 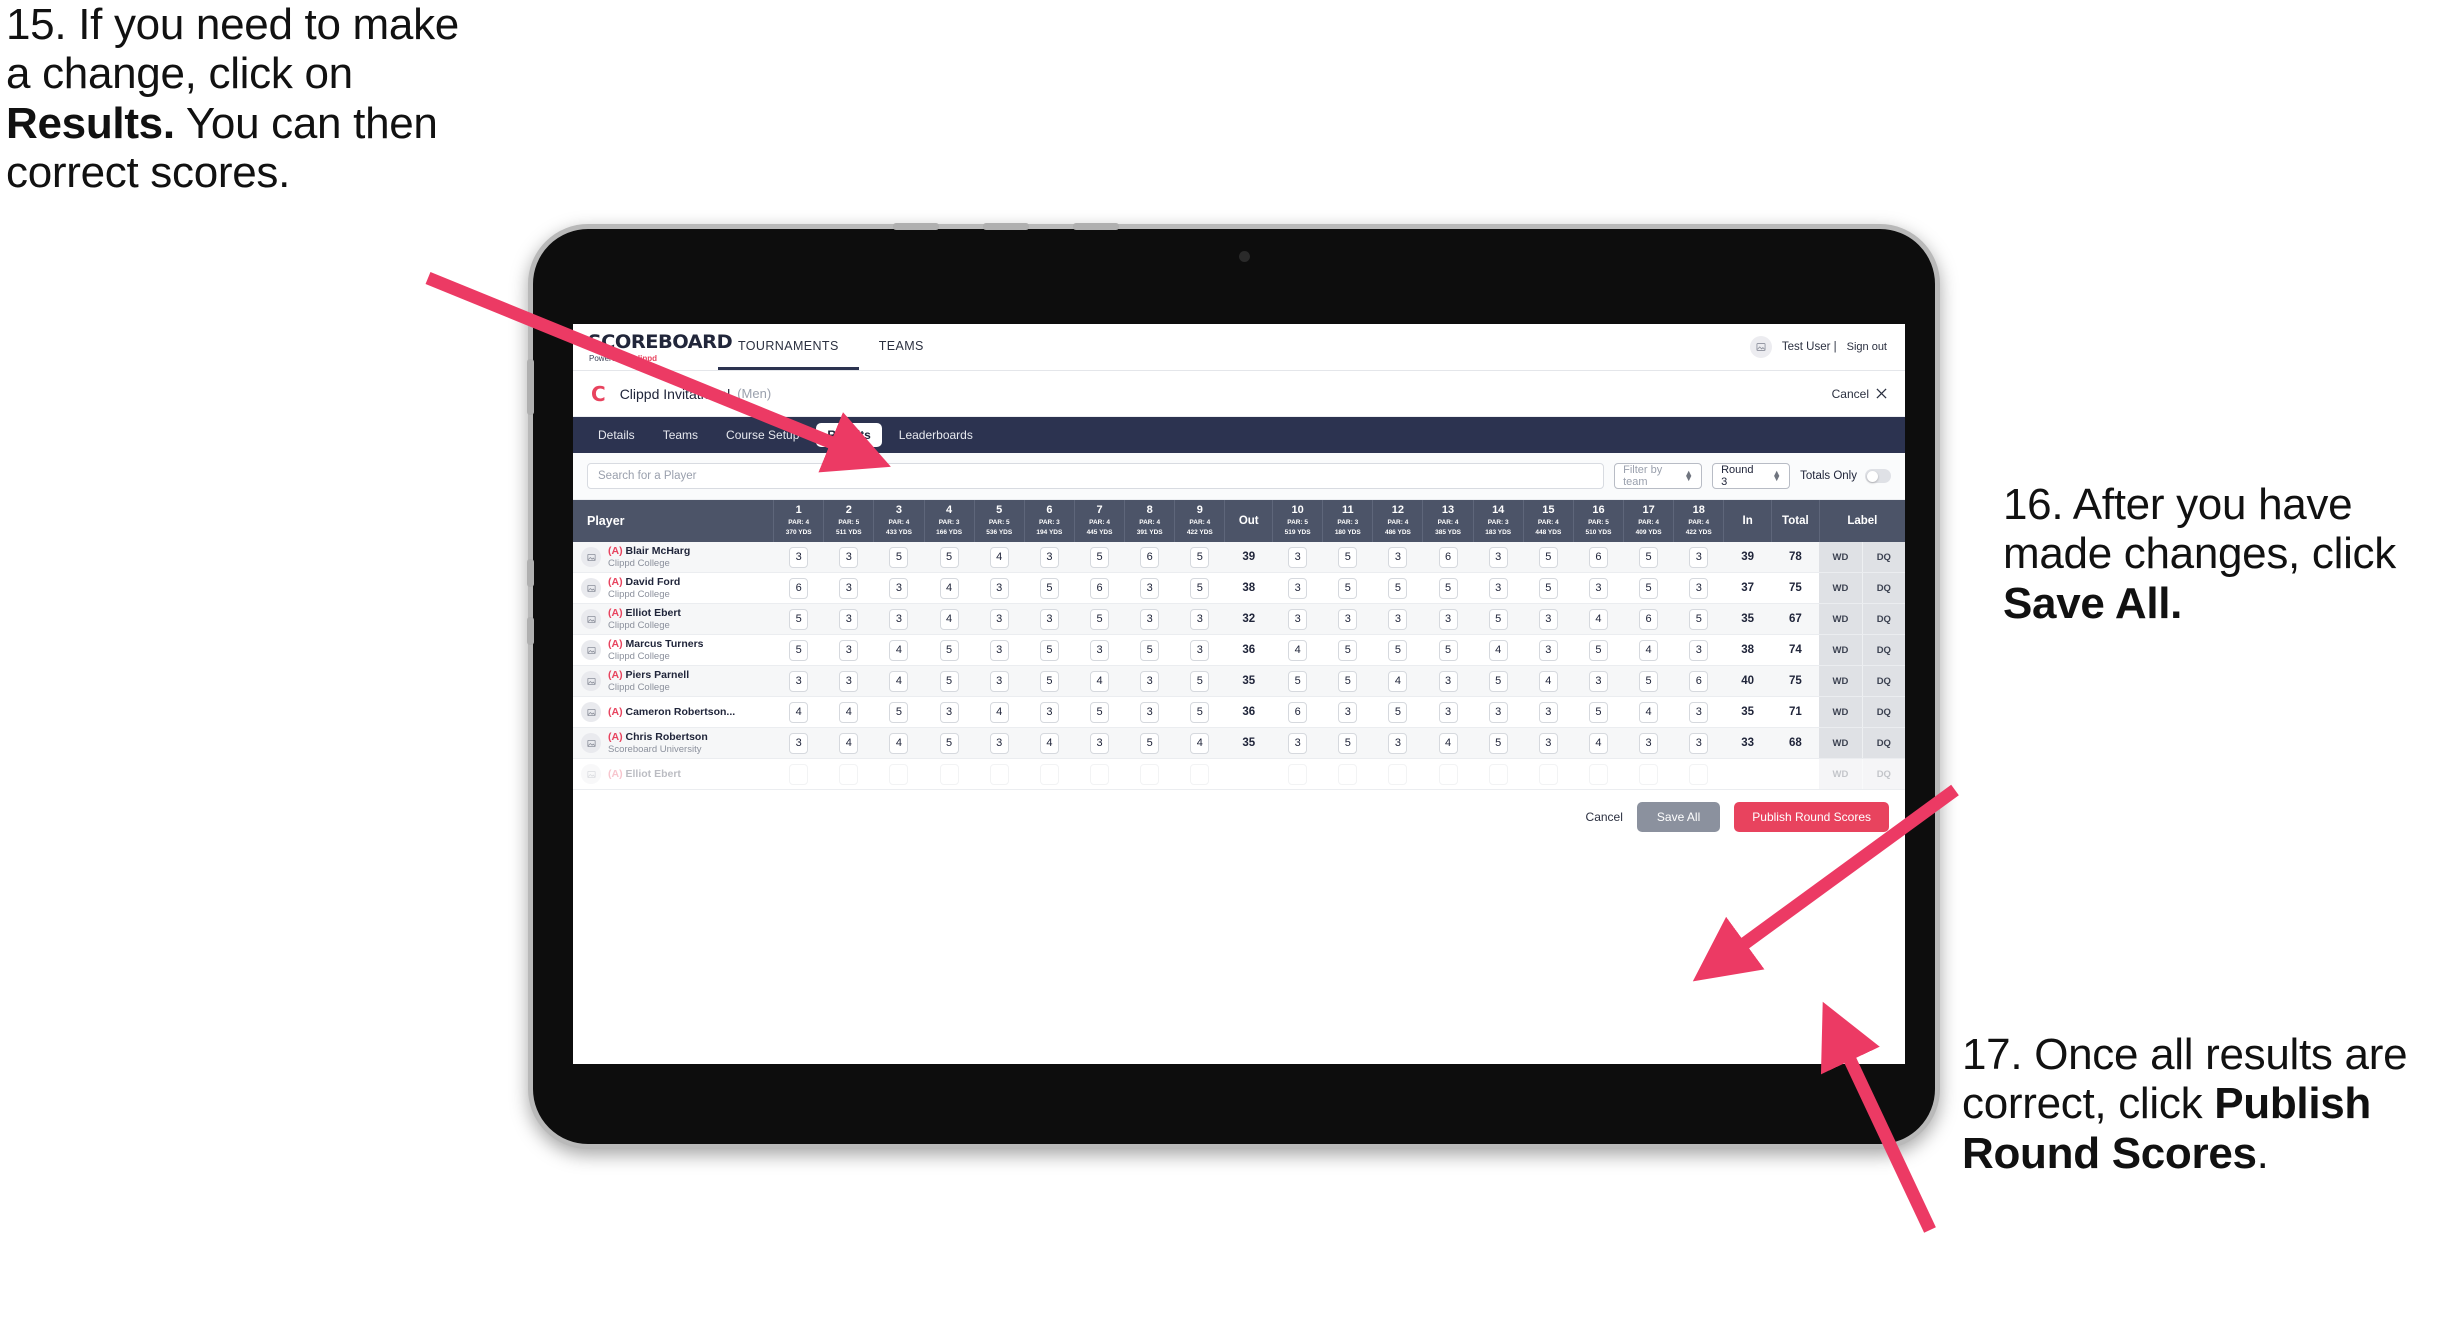 I want to click on search-box, so click(x=1096, y=476).